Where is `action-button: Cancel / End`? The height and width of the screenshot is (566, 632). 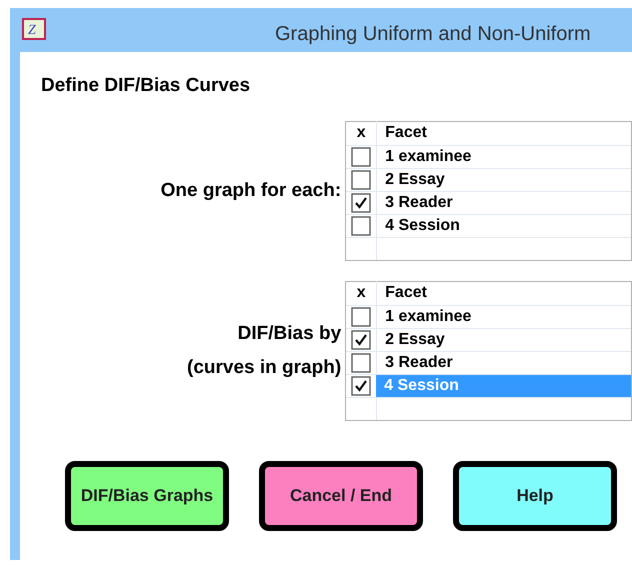 action-button: Cancel / End is located at coordinates (341, 495).